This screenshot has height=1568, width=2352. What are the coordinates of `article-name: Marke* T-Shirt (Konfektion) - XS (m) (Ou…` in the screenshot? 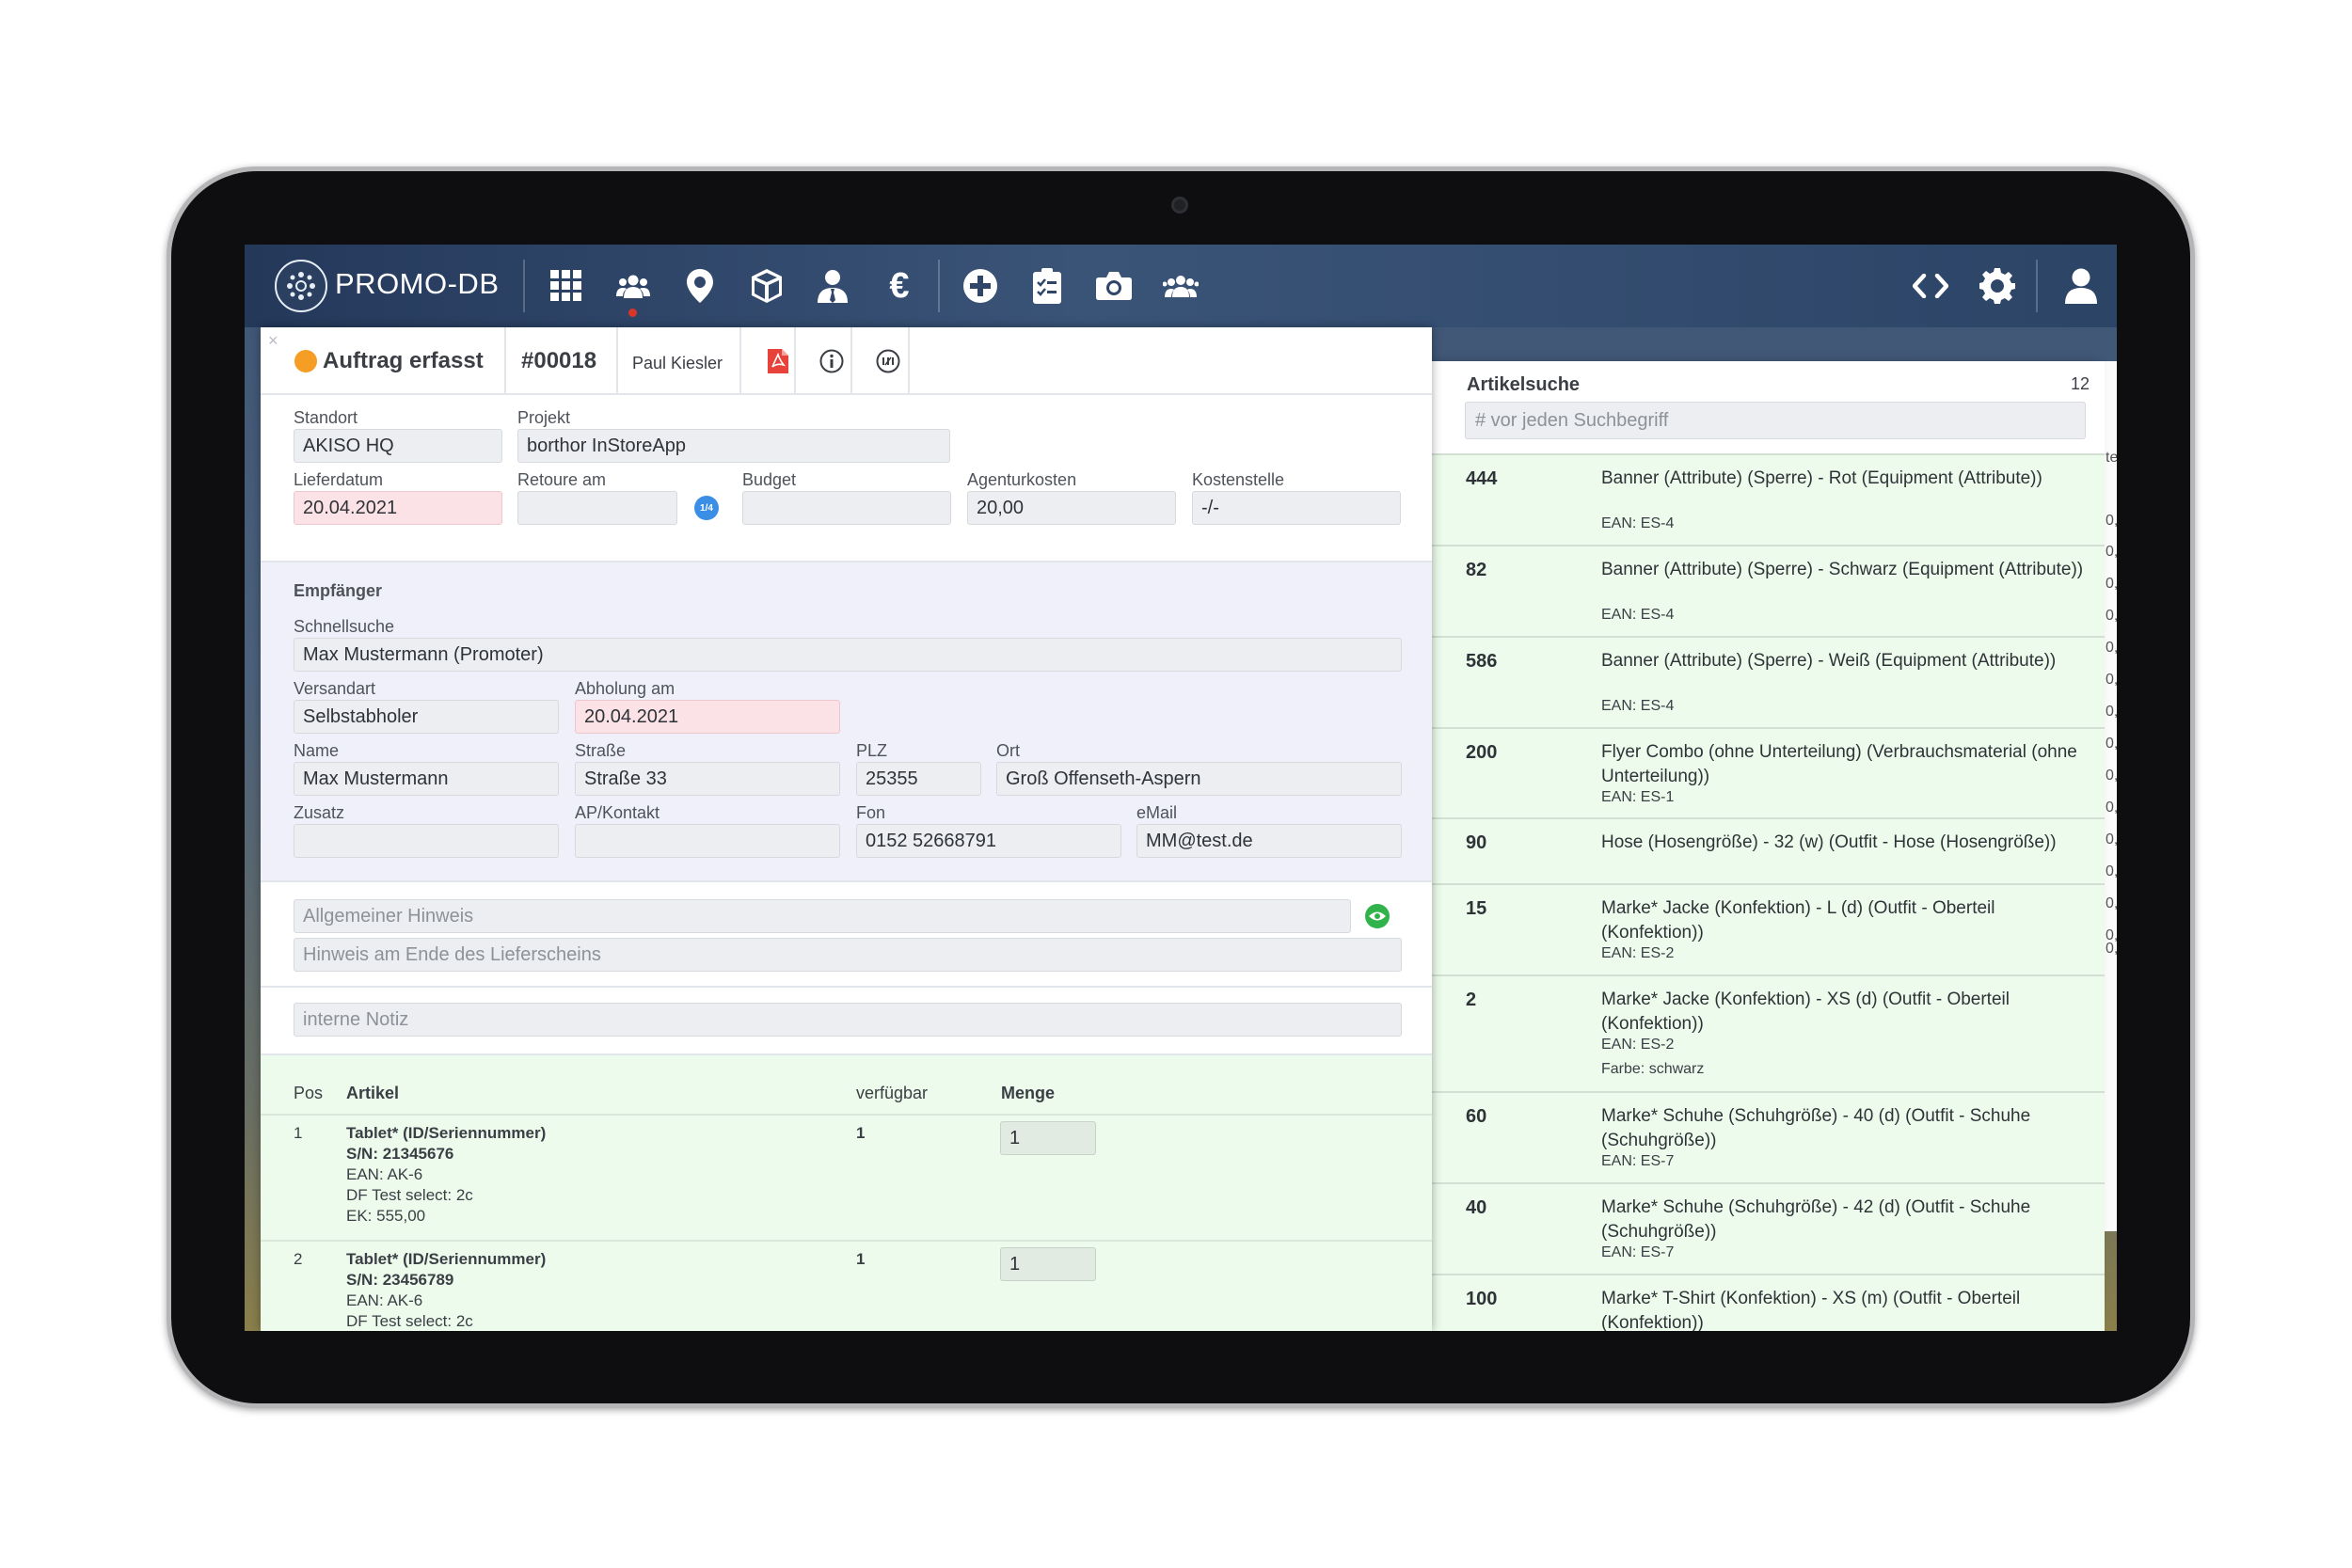 It's located at (1811, 1310).